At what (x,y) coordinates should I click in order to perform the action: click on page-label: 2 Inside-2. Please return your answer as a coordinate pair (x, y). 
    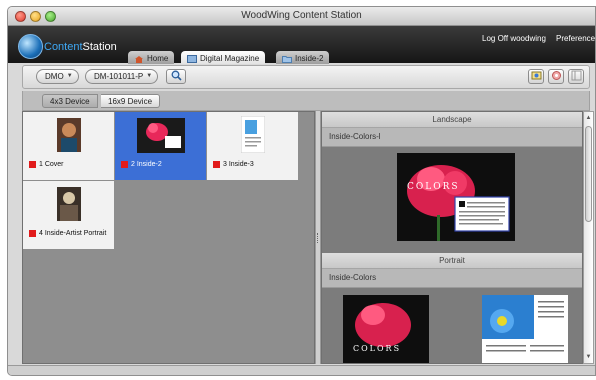
    Looking at the image, I should click on (141, 164).